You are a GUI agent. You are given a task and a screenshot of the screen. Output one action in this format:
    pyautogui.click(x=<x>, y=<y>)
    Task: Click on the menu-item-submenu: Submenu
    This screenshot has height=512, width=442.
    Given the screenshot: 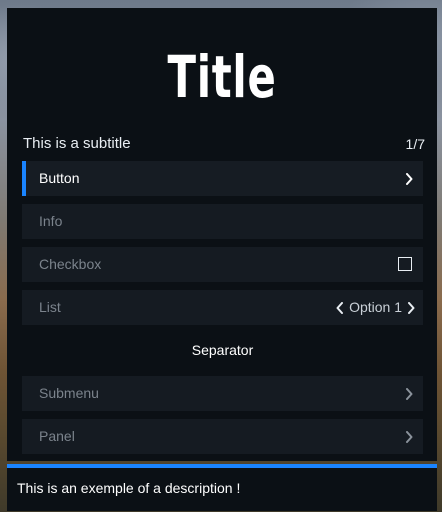 What is the action you would take?
    pyautogui.click(x=222, y=393)
    